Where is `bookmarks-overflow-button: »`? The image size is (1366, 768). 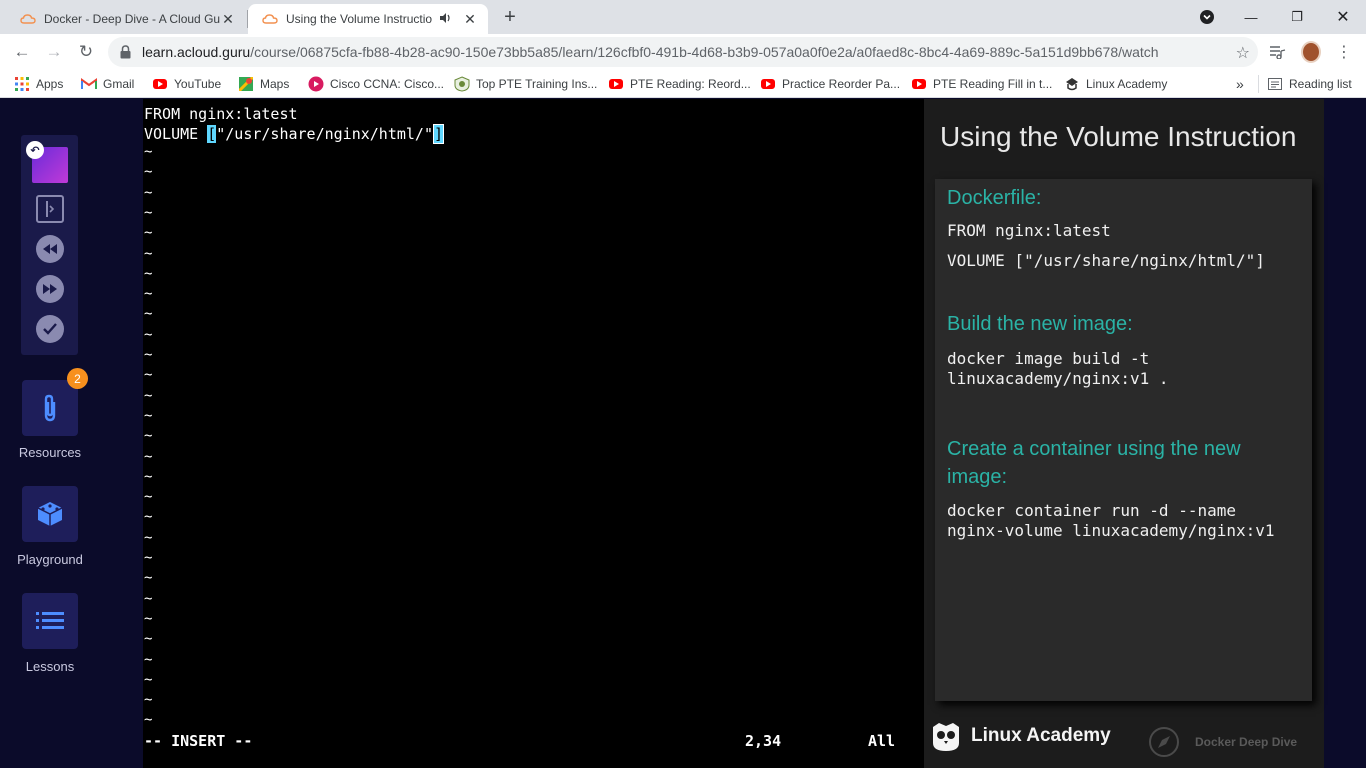
bookmarks-overflow-button: » is located at coordinates (1240, 84).